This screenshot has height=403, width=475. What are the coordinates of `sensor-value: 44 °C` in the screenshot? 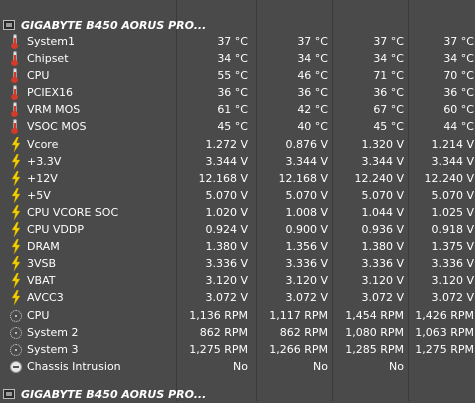 It's located at (458, 127).